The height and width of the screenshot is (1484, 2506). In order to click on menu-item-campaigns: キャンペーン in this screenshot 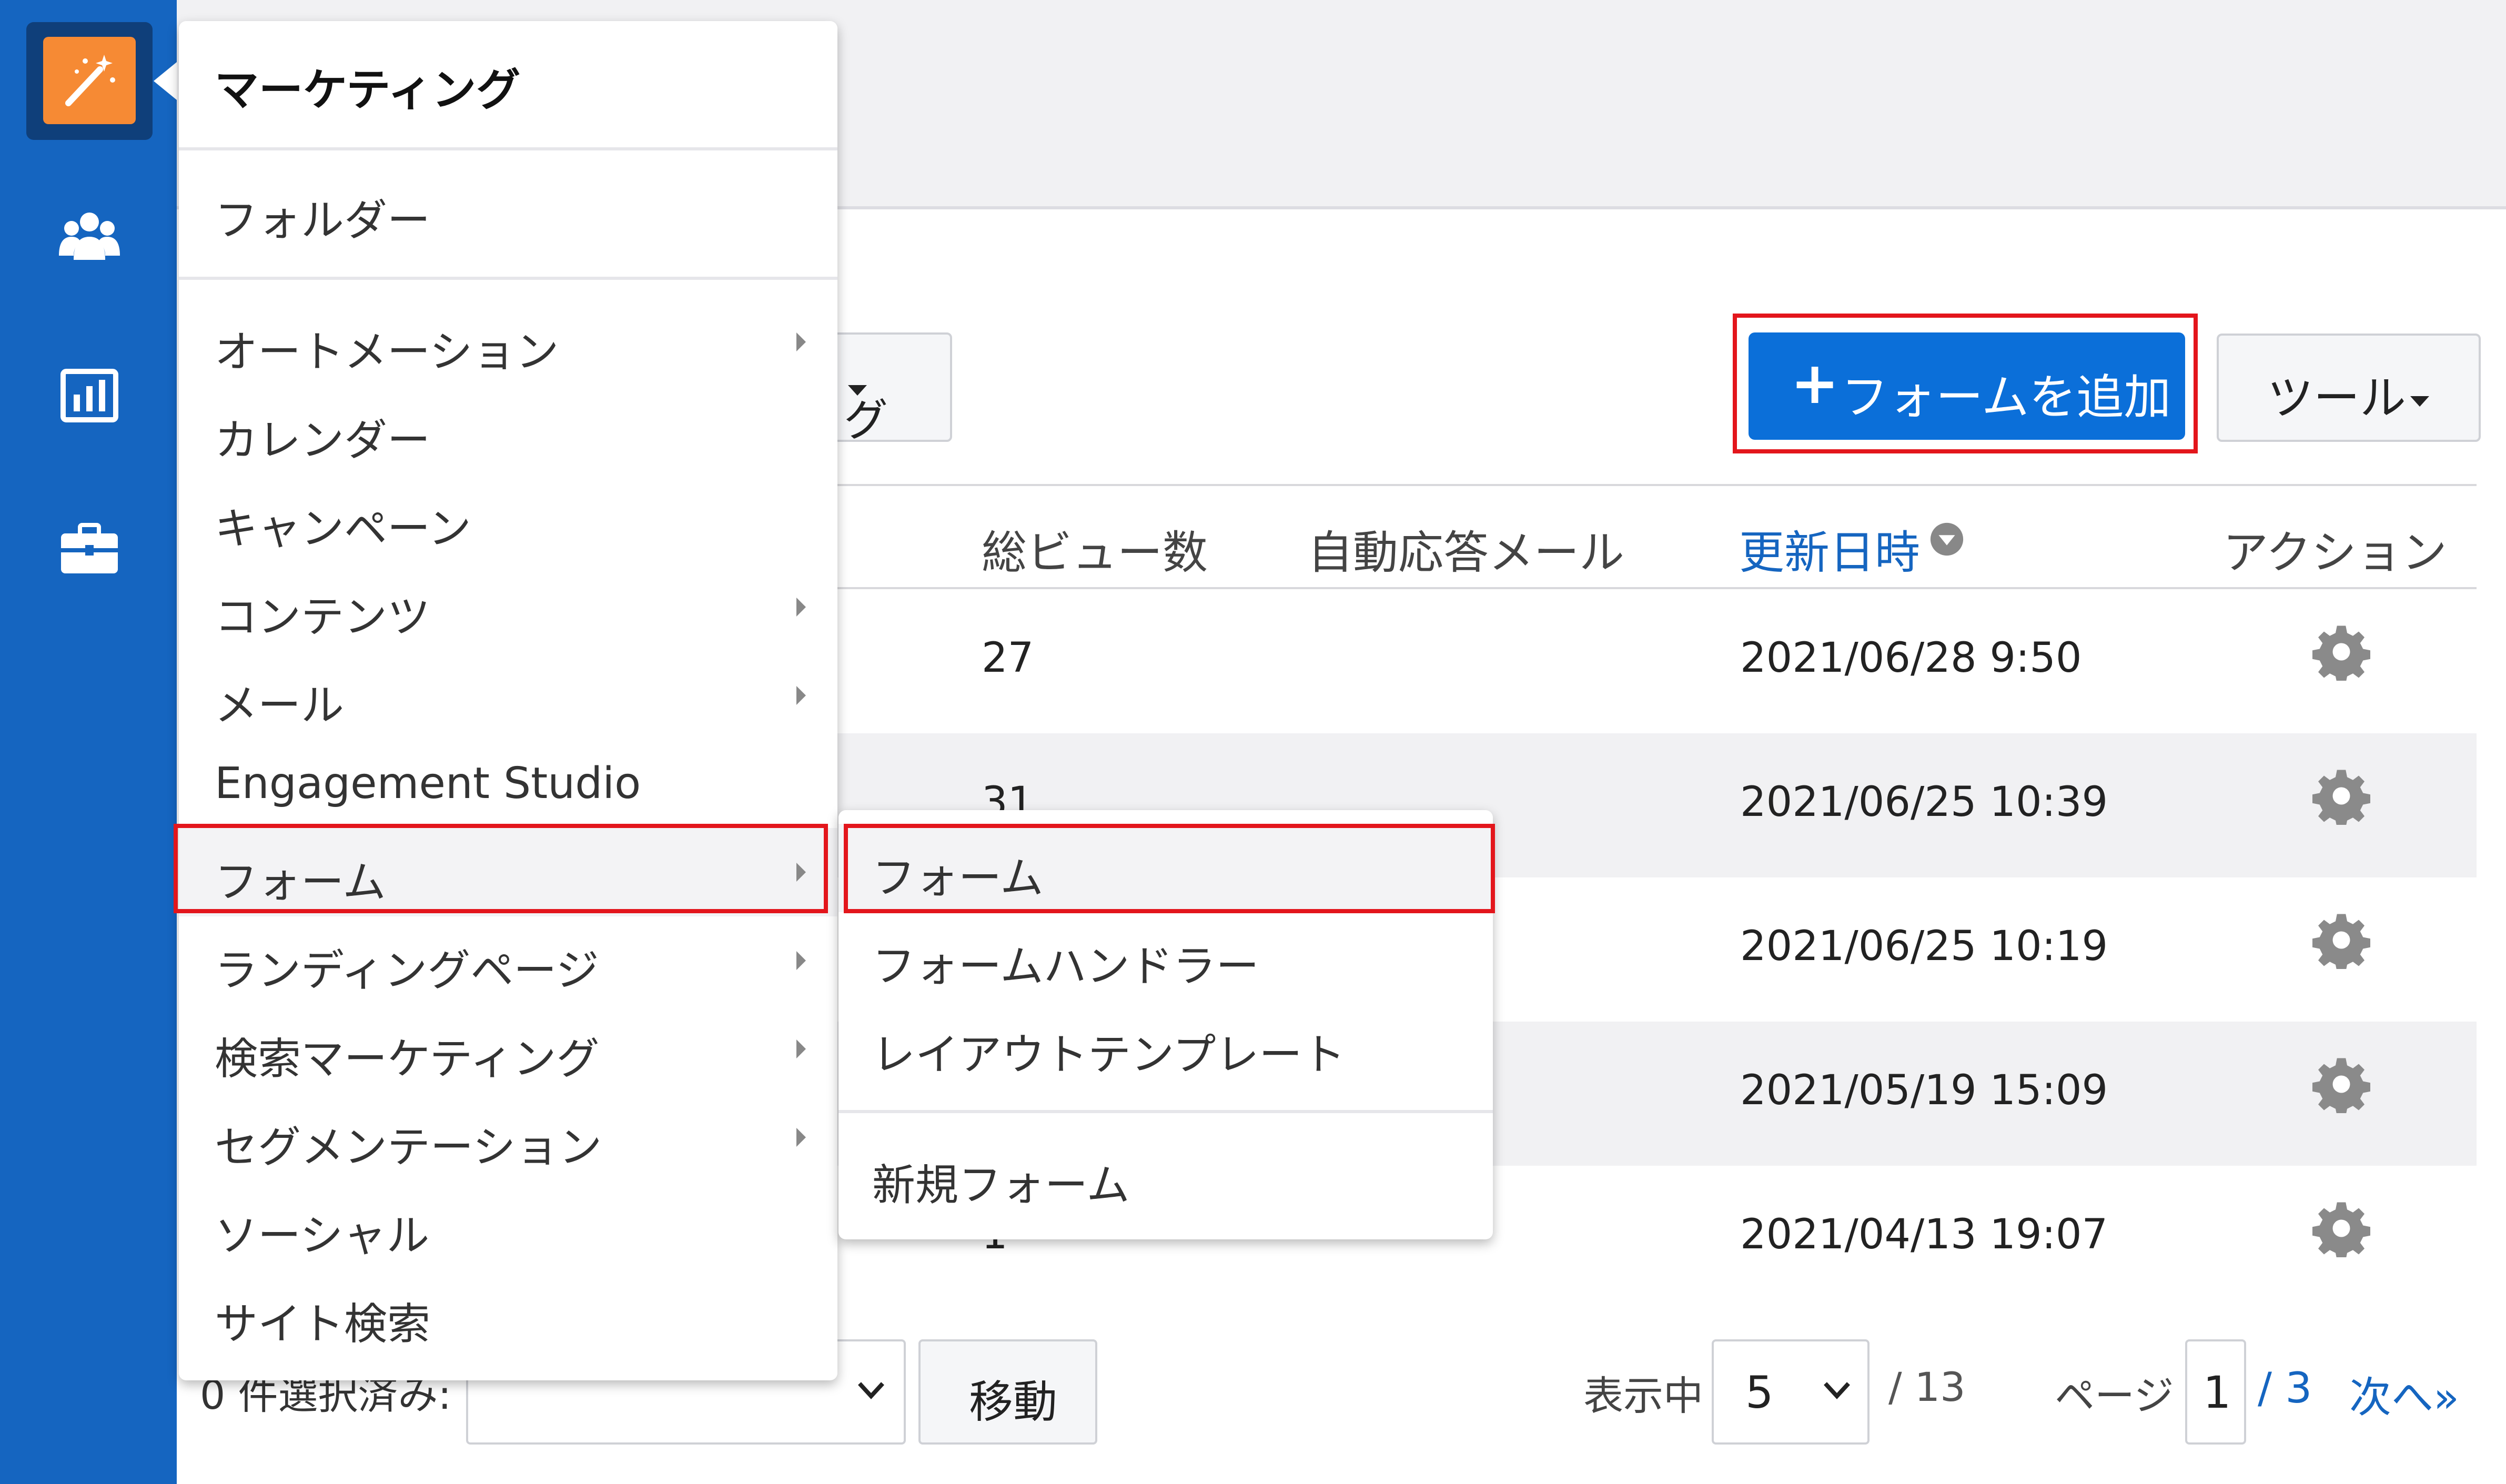, I will do `click(508, 519)`.